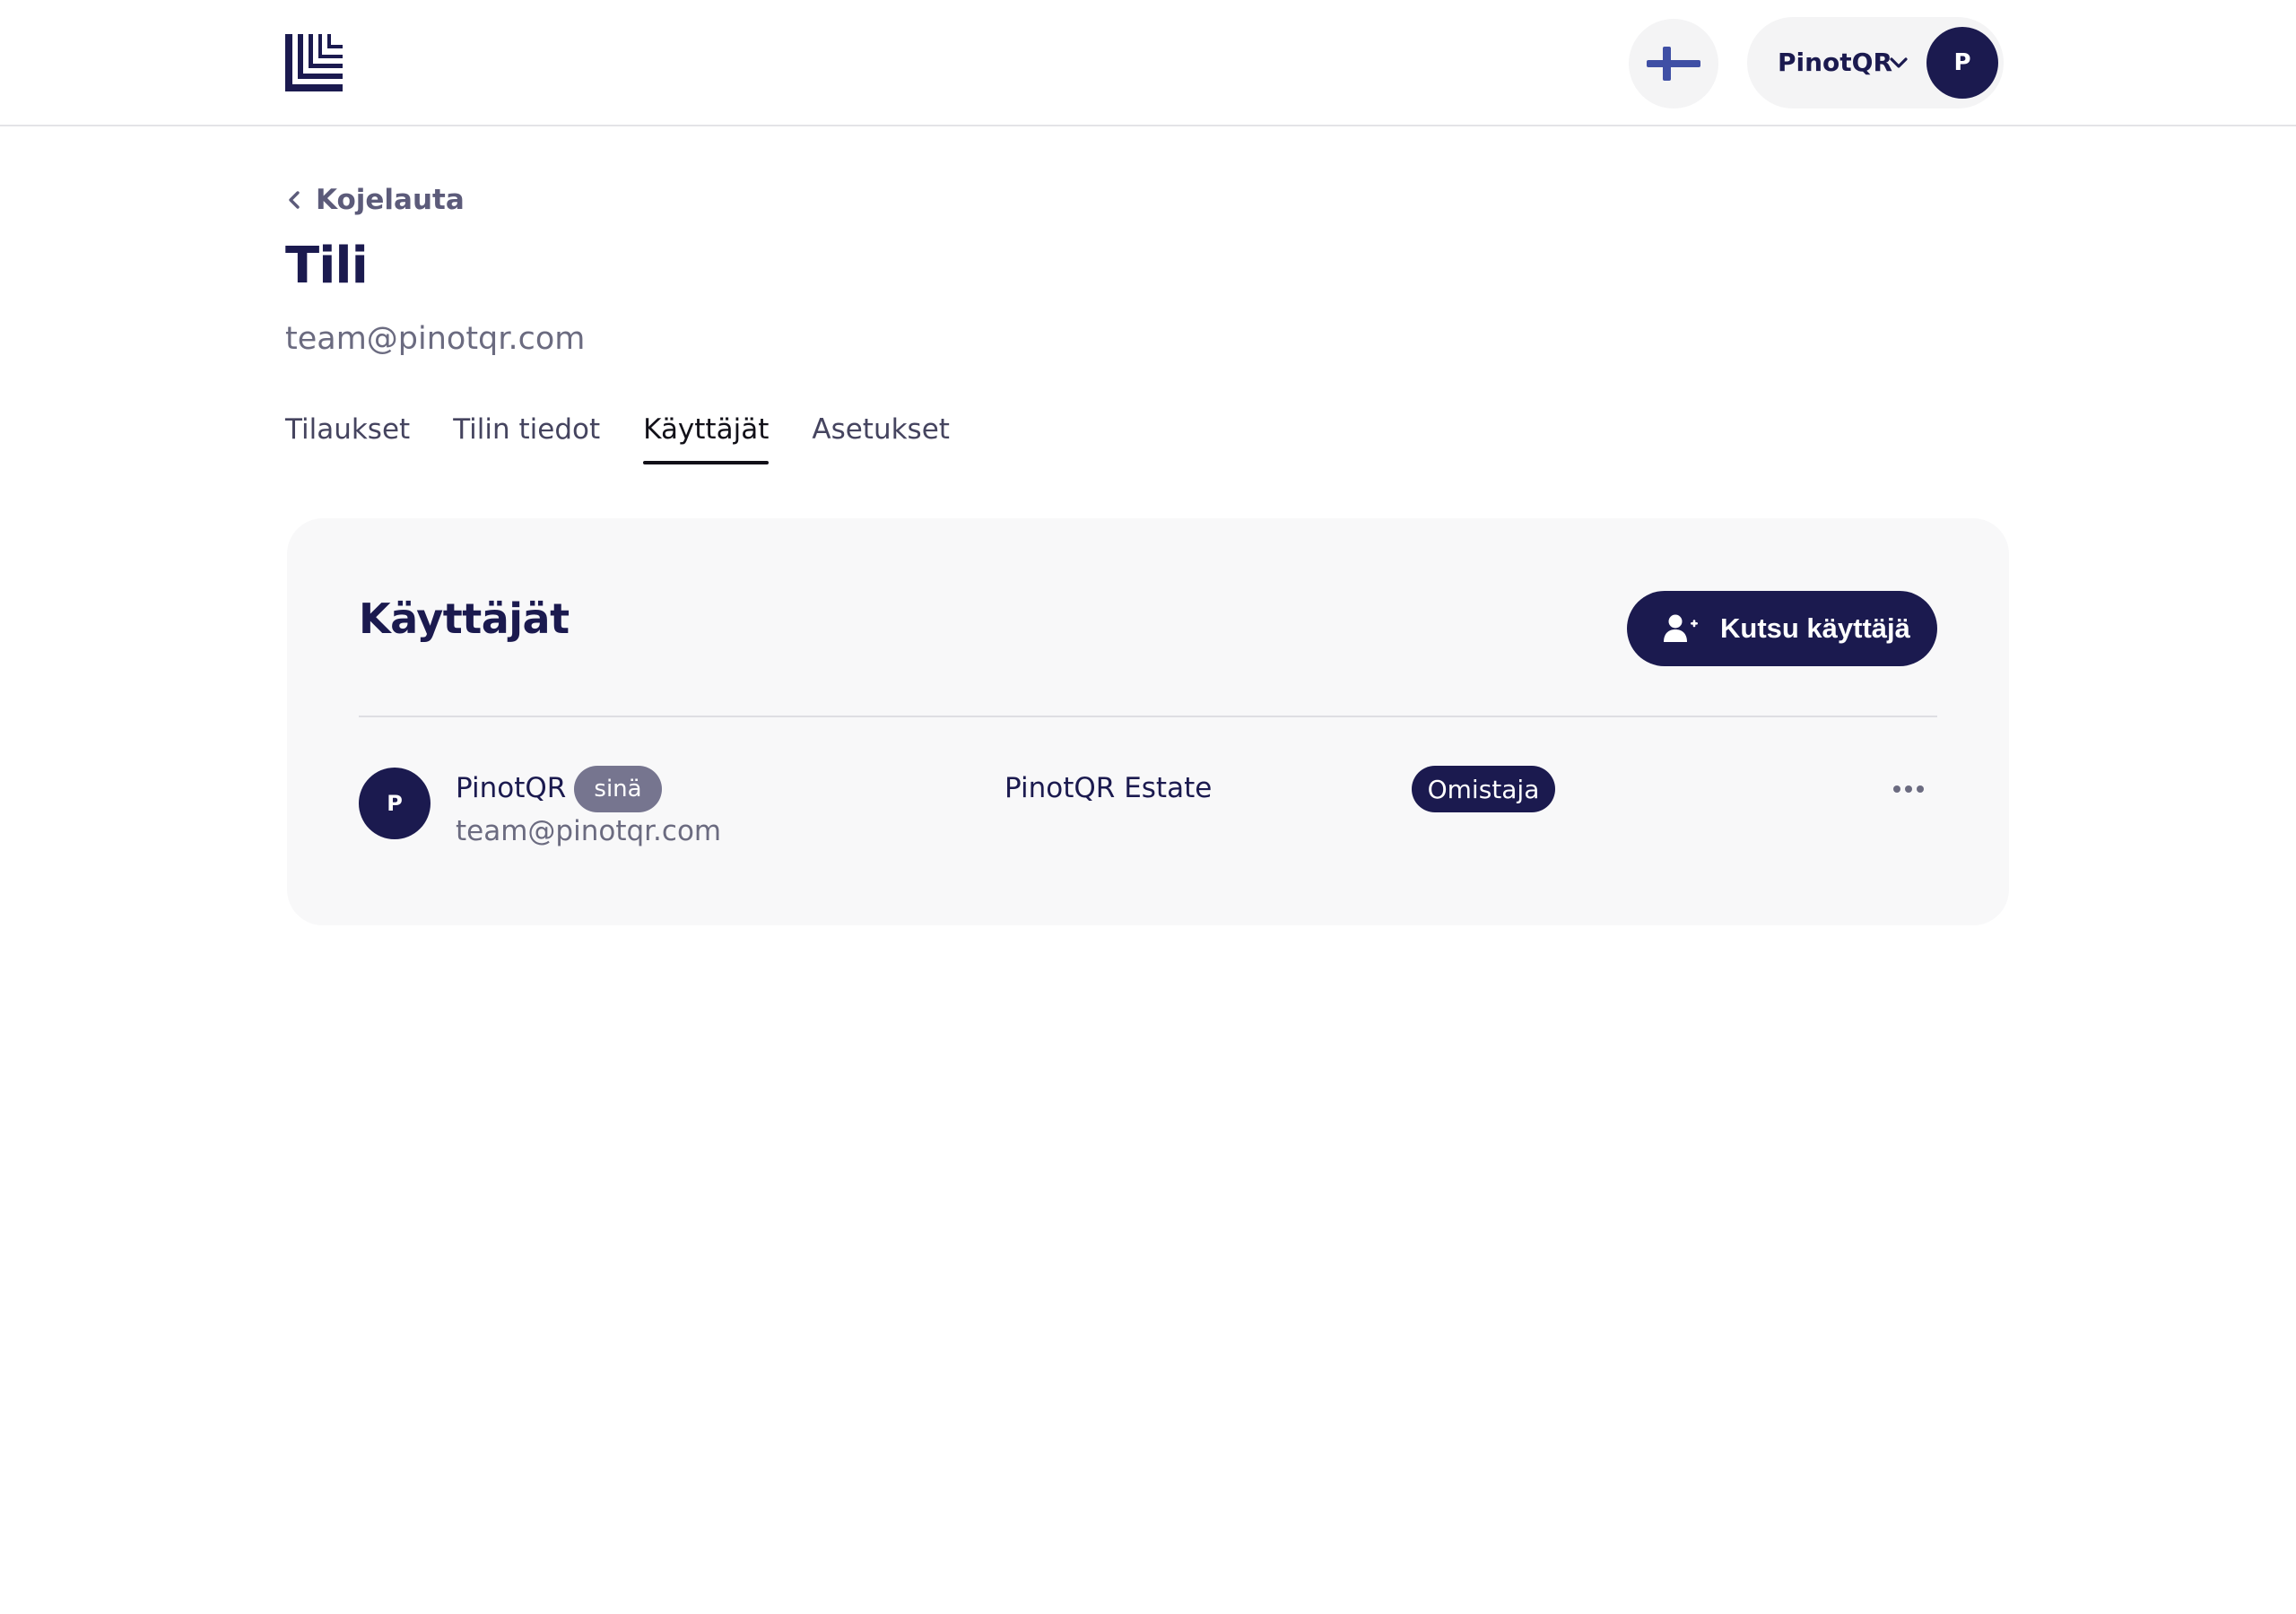  Describe the element at coordinates (1835, 62) in the screenshot. I see `account-name: PinotQR` at that location.